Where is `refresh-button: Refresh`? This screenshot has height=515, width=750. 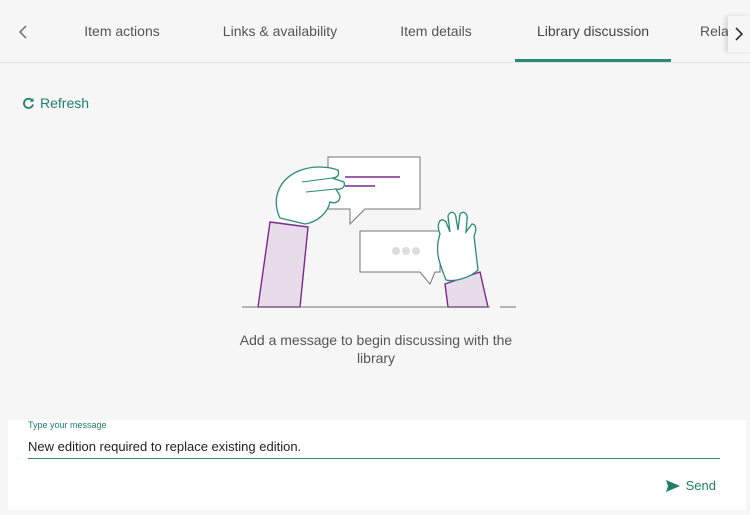
refresh-button: Refresh is located at coordinates (55, 103).